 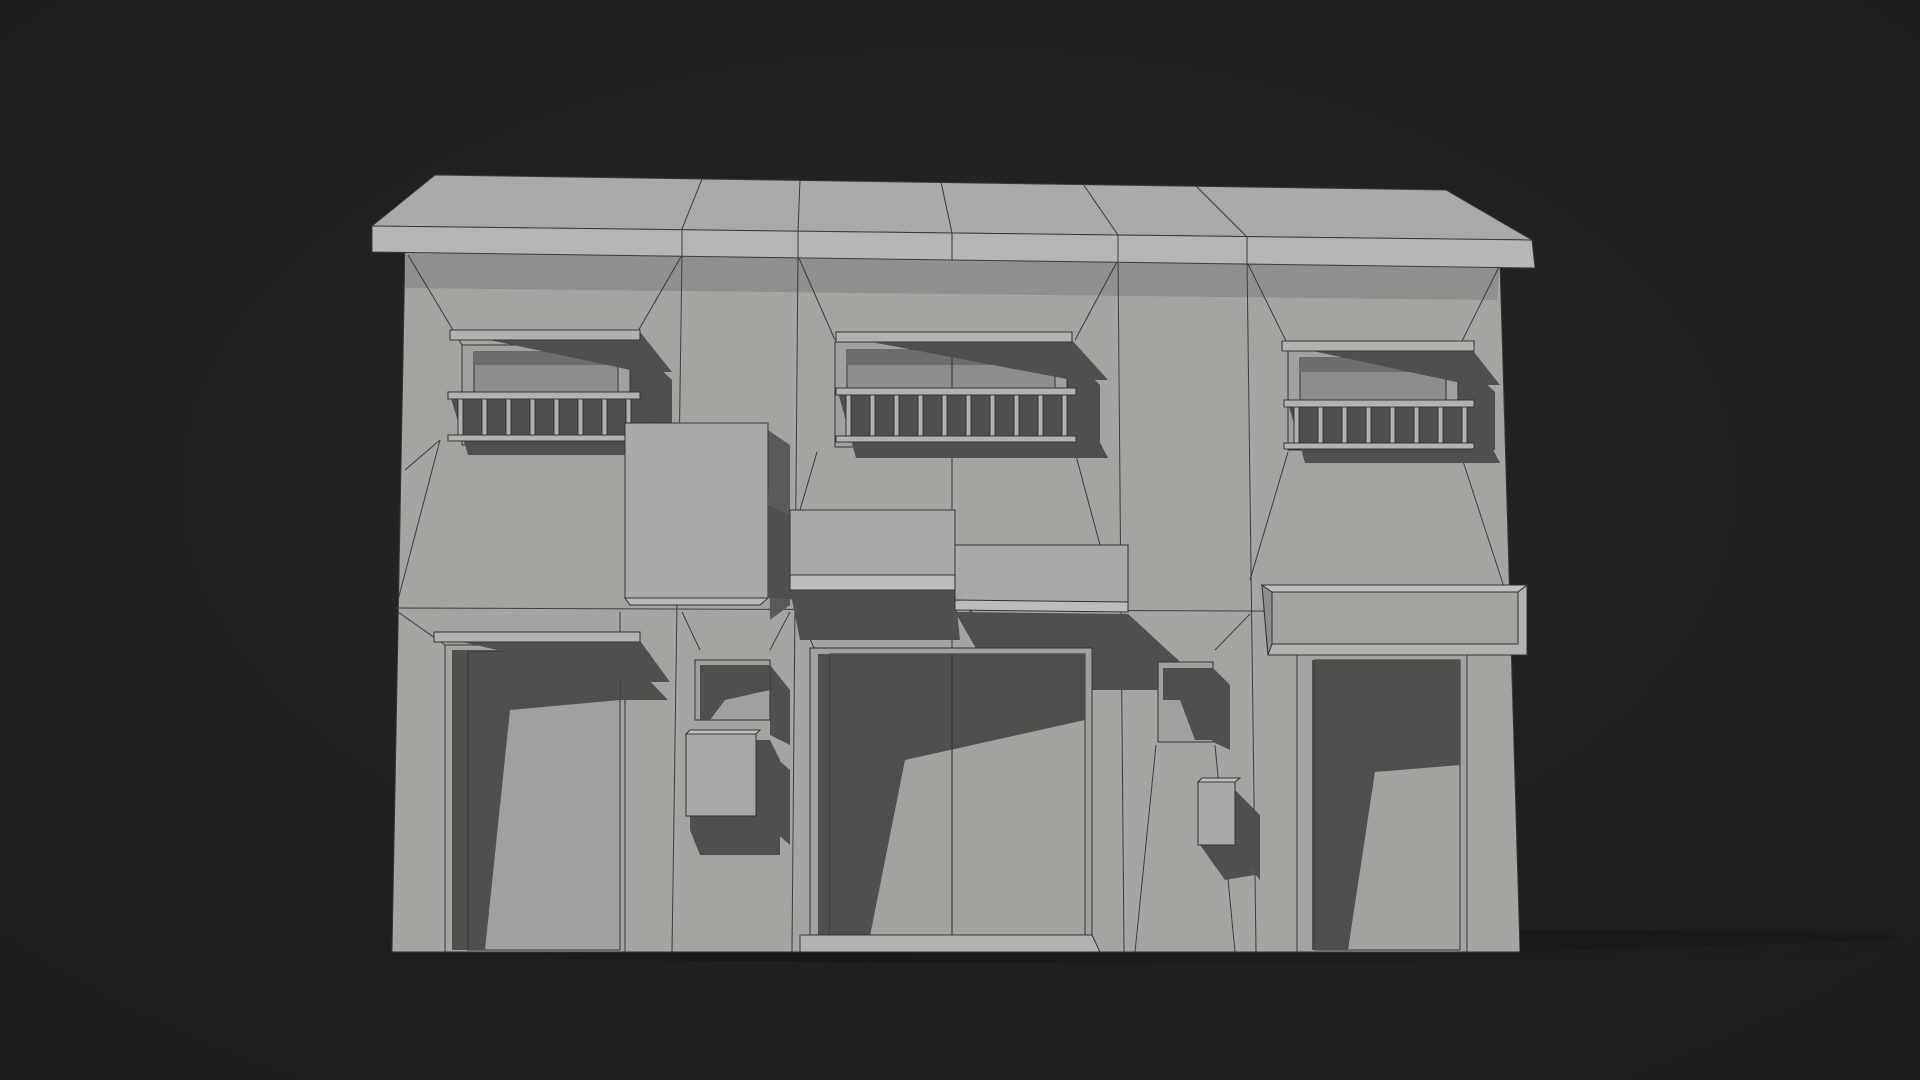 I want to click on small-window-right, so click(x=1193, y=705).